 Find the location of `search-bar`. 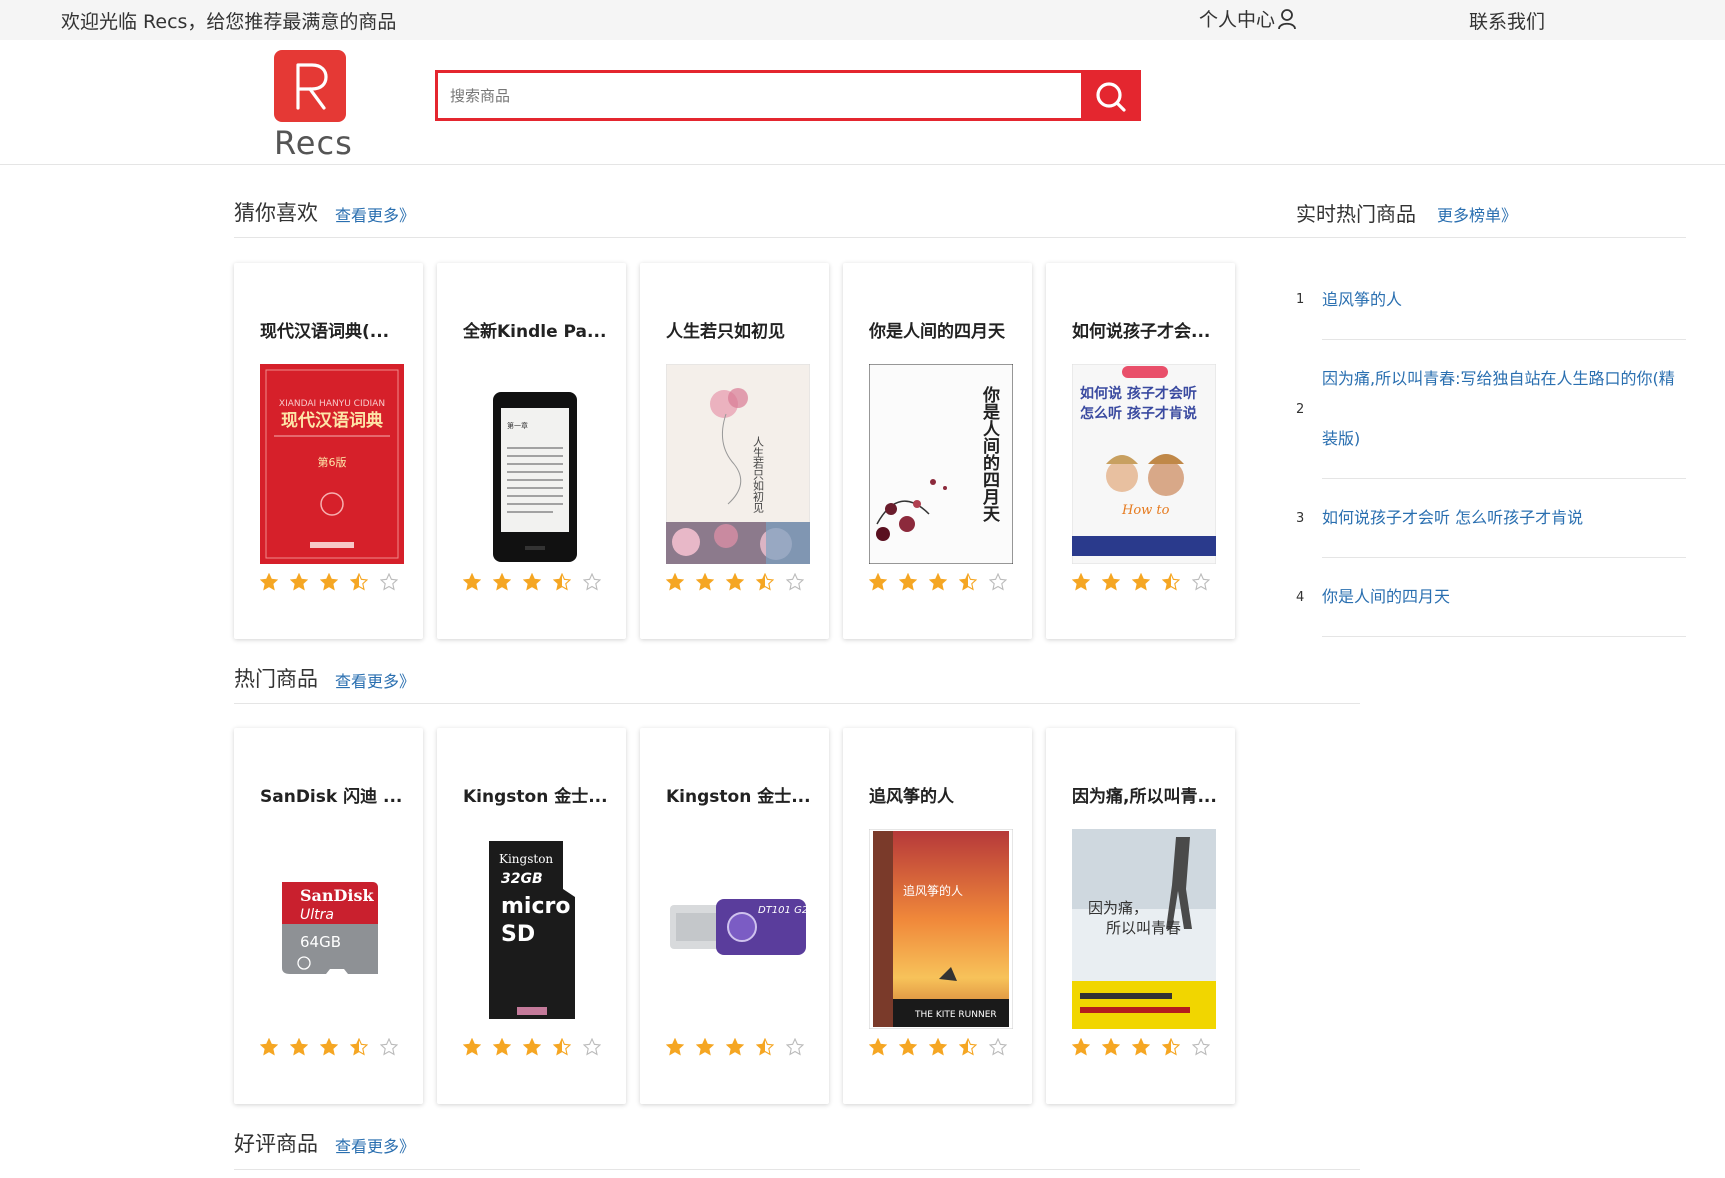

search-bar is located at coordinates (788, 95).